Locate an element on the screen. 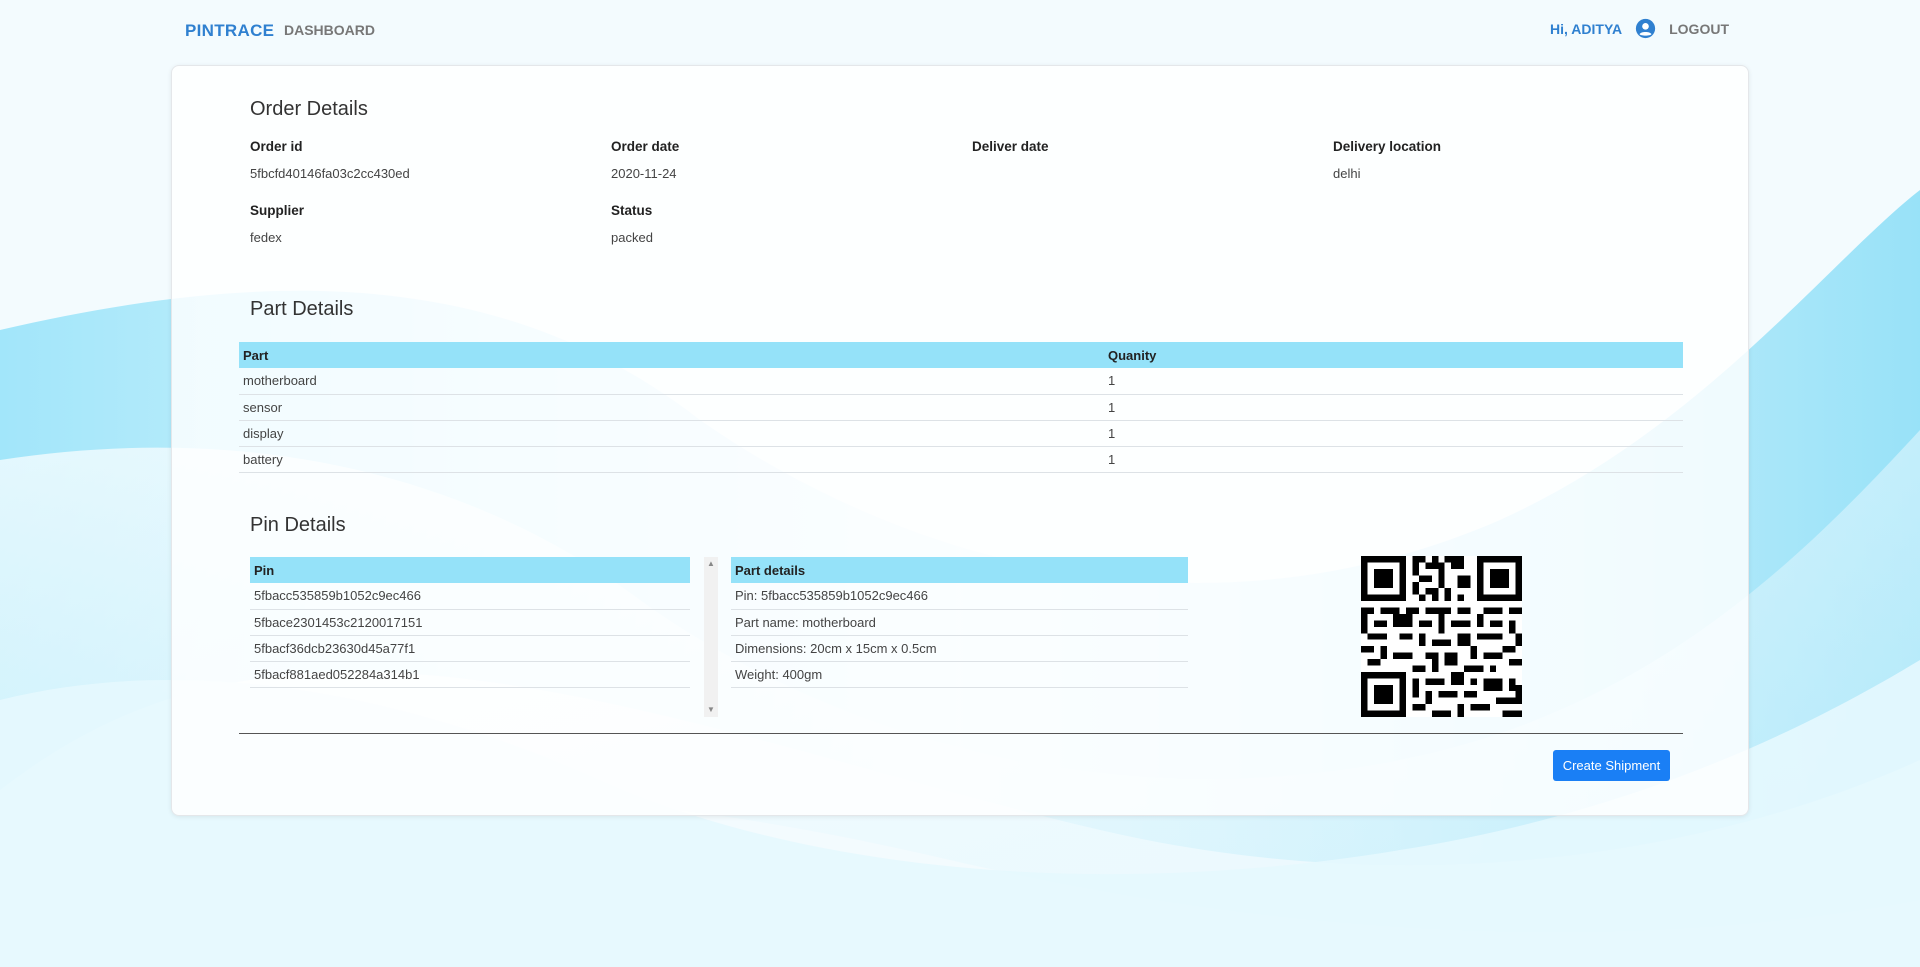 This screenshot has height=967, width=1920. detail-weight: Weight: 400gm is located at coordinates (959, 674).